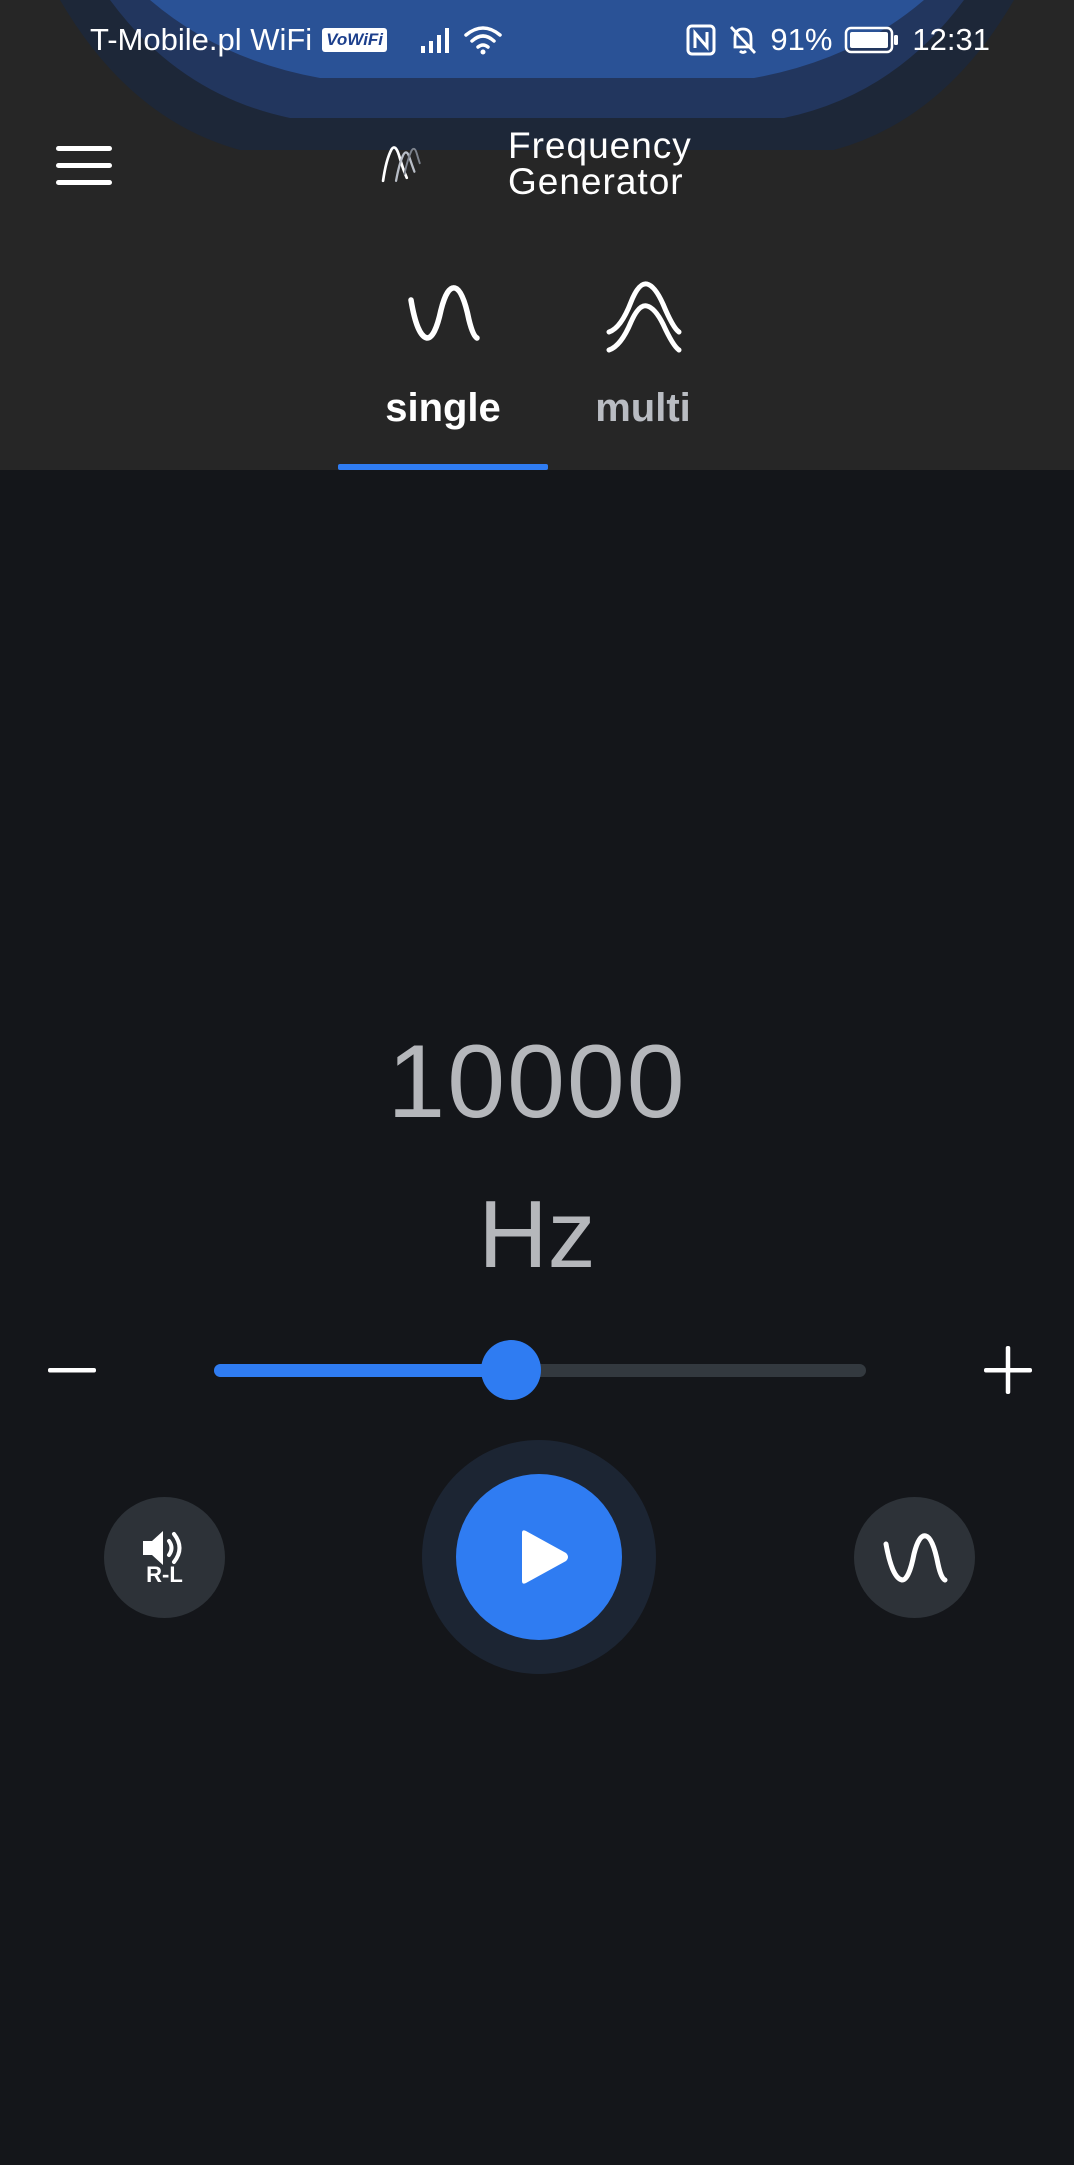 This screenshot has height=2165, width=1074. I want to click on hamburger-menu-icon, so click(84, 165).